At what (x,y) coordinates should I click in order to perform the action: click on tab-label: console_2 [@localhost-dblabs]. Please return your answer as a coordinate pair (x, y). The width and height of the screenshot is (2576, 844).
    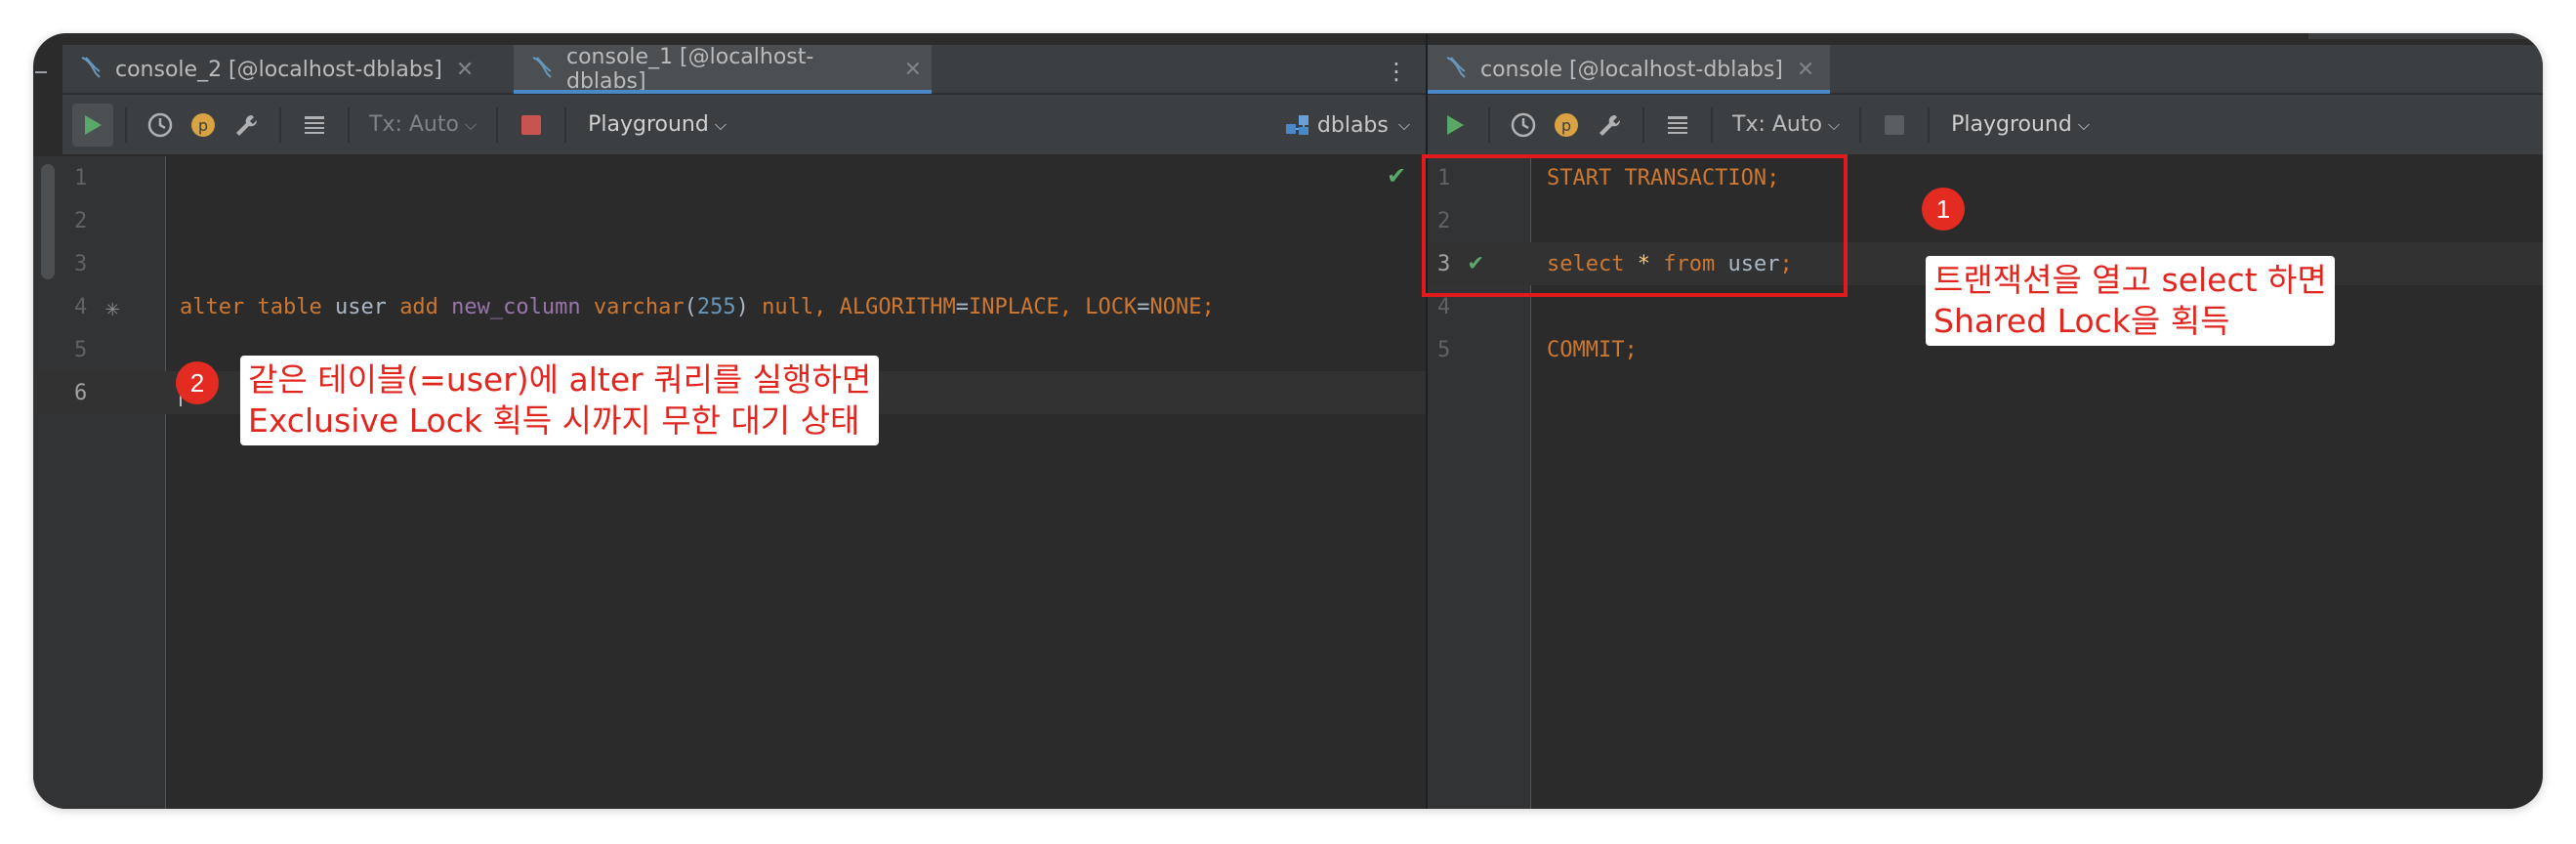
    Looking at the image, I should click on (278, 69).